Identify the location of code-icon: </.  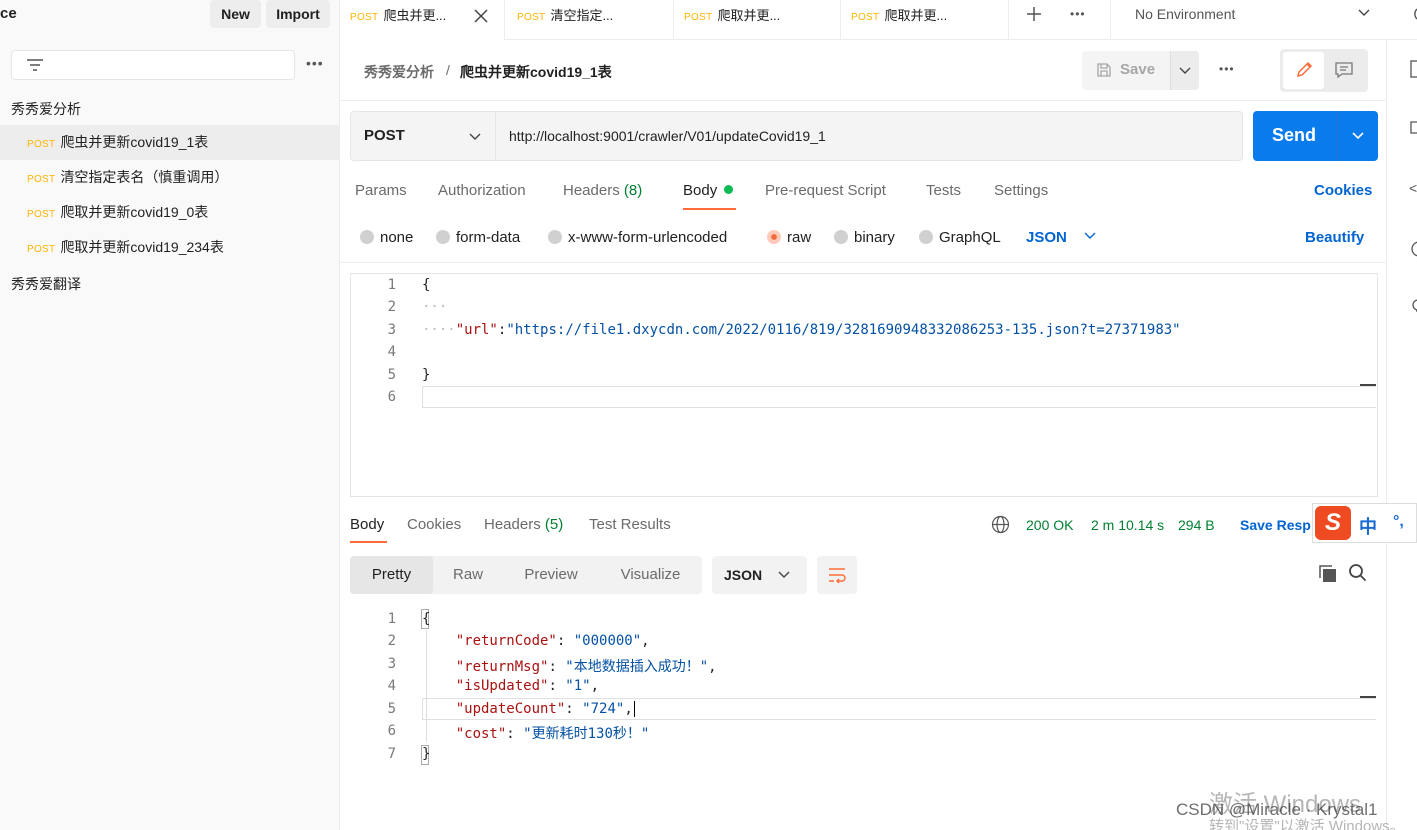
(1413, 188).